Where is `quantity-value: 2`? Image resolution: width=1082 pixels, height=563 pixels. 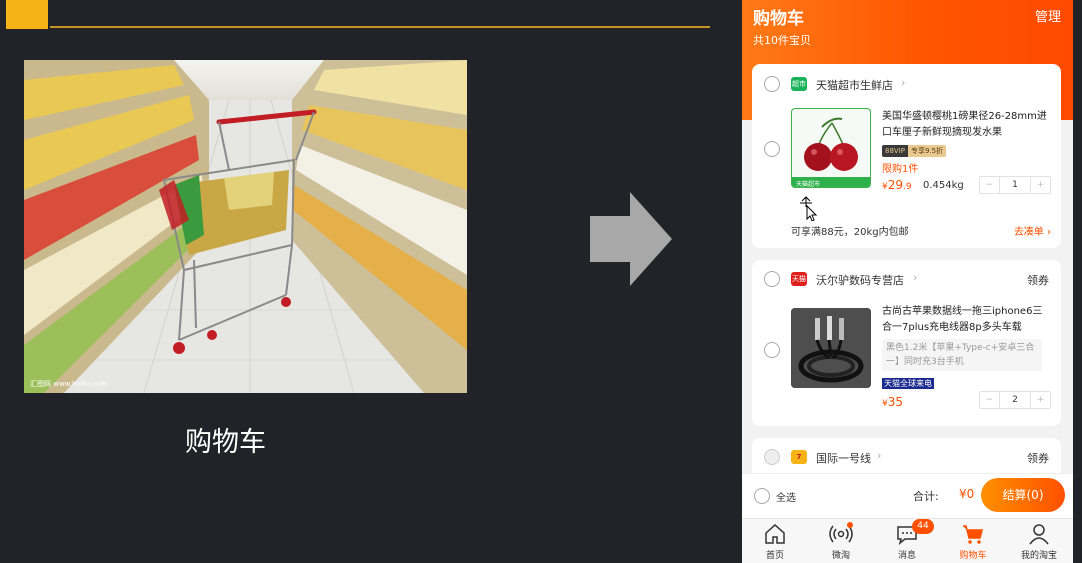 quantity-value: 2 is located at coordinates (1015, 400).